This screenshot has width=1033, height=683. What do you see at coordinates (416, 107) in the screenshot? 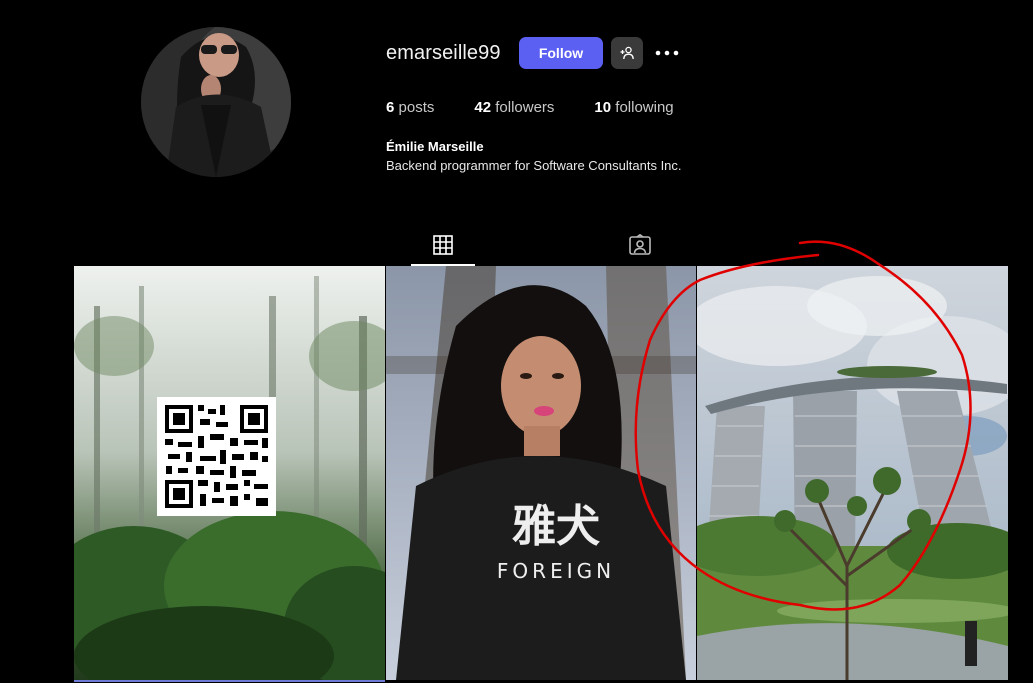
I see `posts-count-label: posts` at bounding box center [416, 107].